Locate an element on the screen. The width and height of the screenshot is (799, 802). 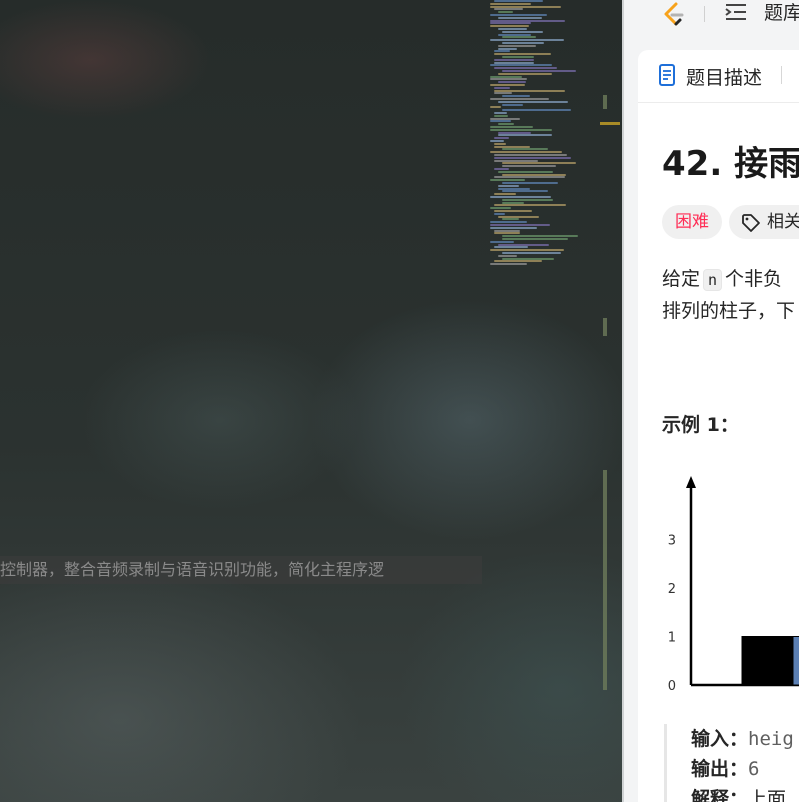
code-minimap is located at coordinates (552, 140).